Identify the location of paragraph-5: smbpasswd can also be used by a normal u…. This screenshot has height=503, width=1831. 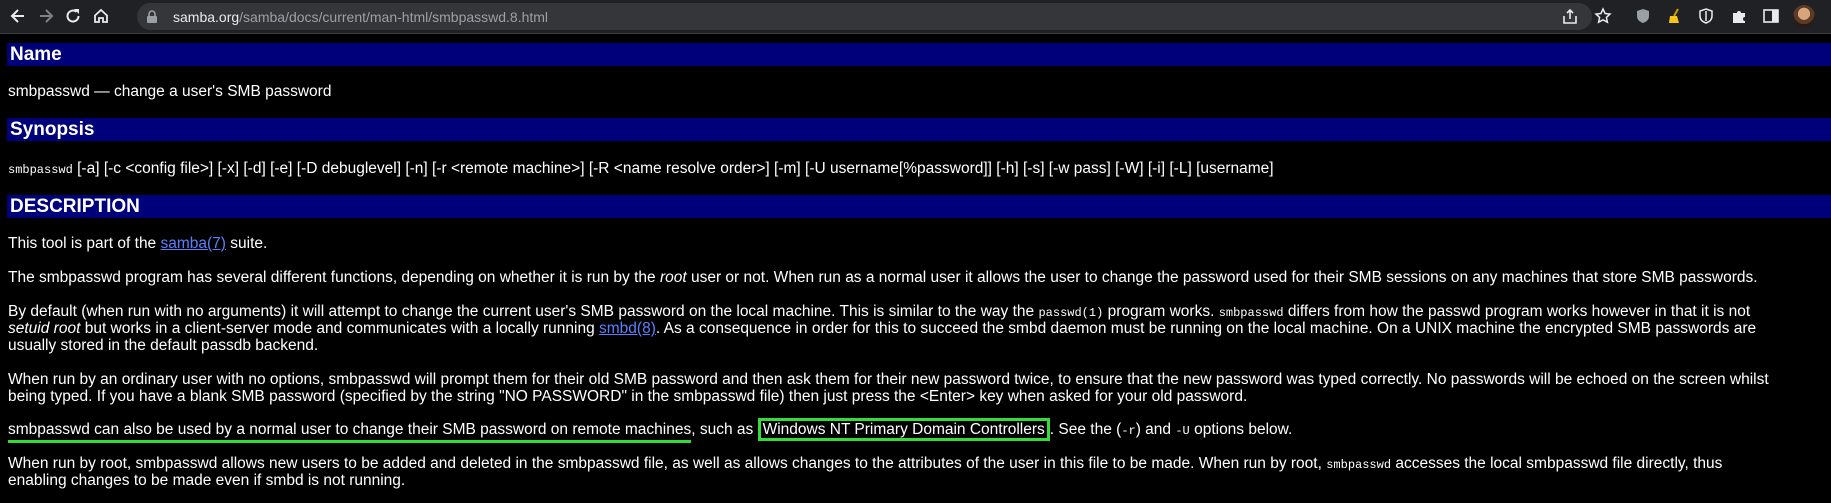
(650, 430).